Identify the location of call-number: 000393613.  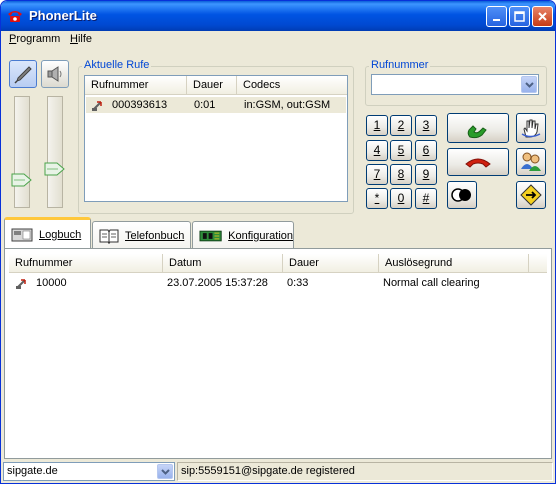
(140, 105).